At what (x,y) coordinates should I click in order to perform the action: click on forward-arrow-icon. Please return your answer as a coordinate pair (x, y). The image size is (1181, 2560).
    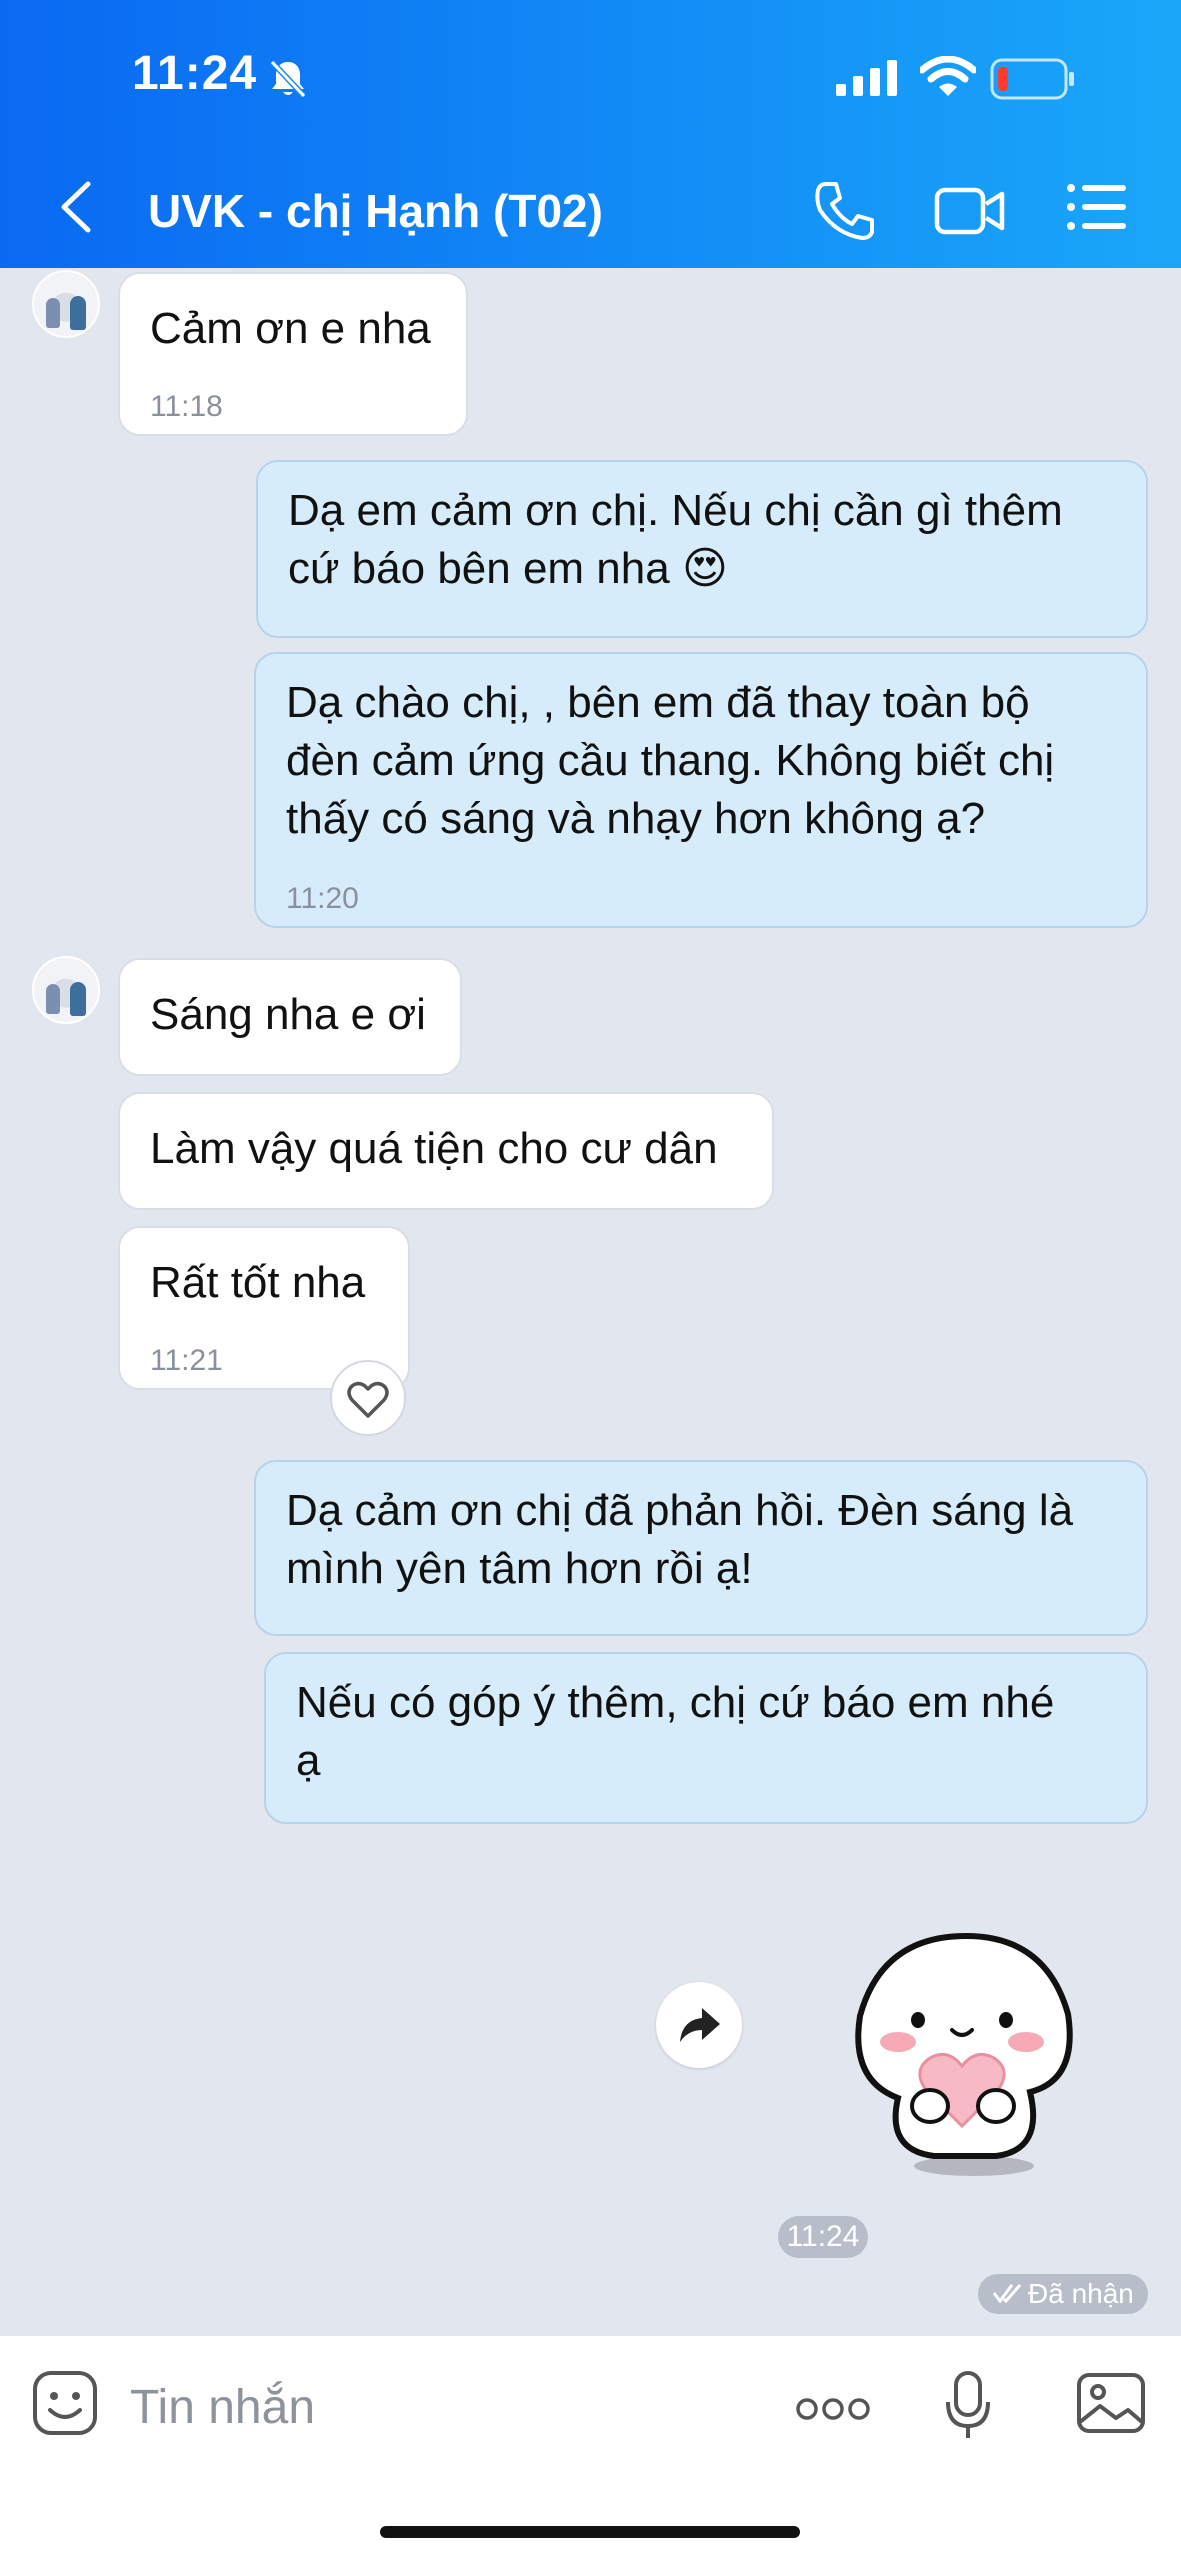
    Looking at the image, I should click on (700, 2025).